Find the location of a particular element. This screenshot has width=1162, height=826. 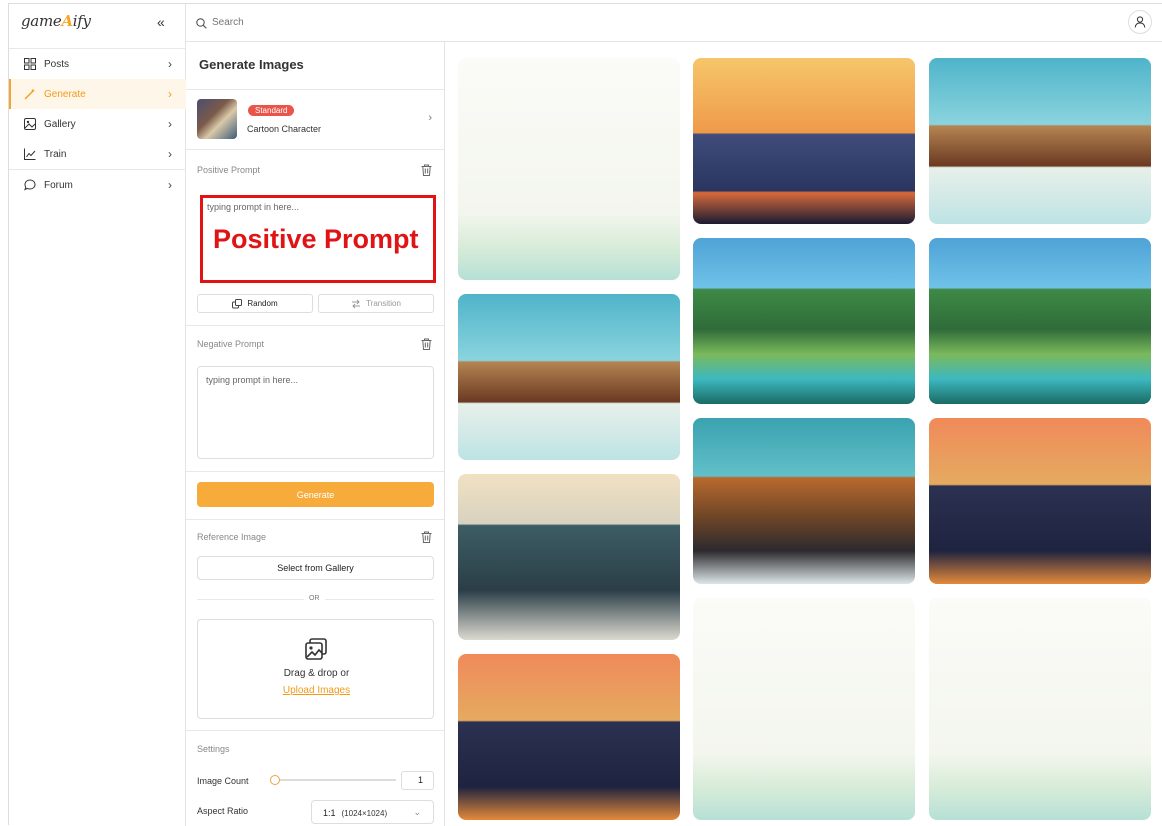

transition-label: Transition is located at coordinates (383, 303).